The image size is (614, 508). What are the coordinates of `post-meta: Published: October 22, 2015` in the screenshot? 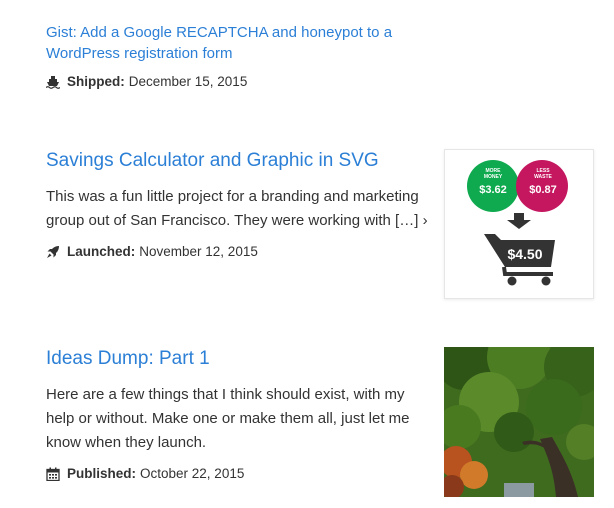 It's located at (236, 473).